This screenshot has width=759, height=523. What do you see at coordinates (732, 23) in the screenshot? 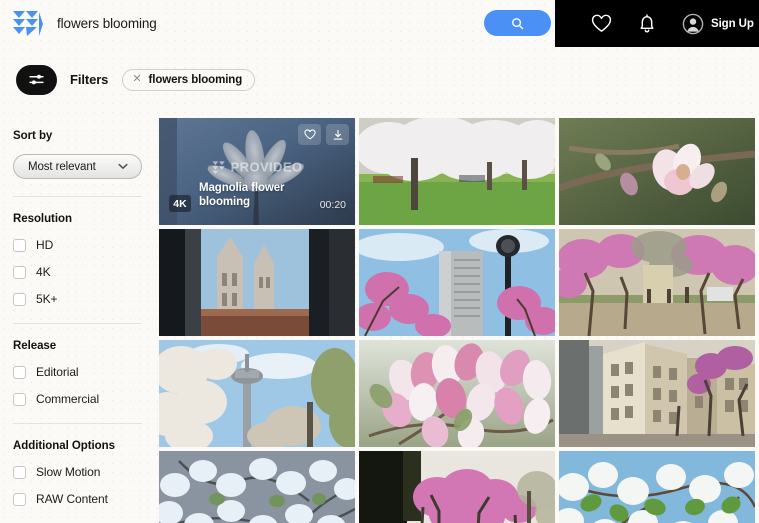
I see `signup-label: Sign Up` at bounding box center [732, 23].